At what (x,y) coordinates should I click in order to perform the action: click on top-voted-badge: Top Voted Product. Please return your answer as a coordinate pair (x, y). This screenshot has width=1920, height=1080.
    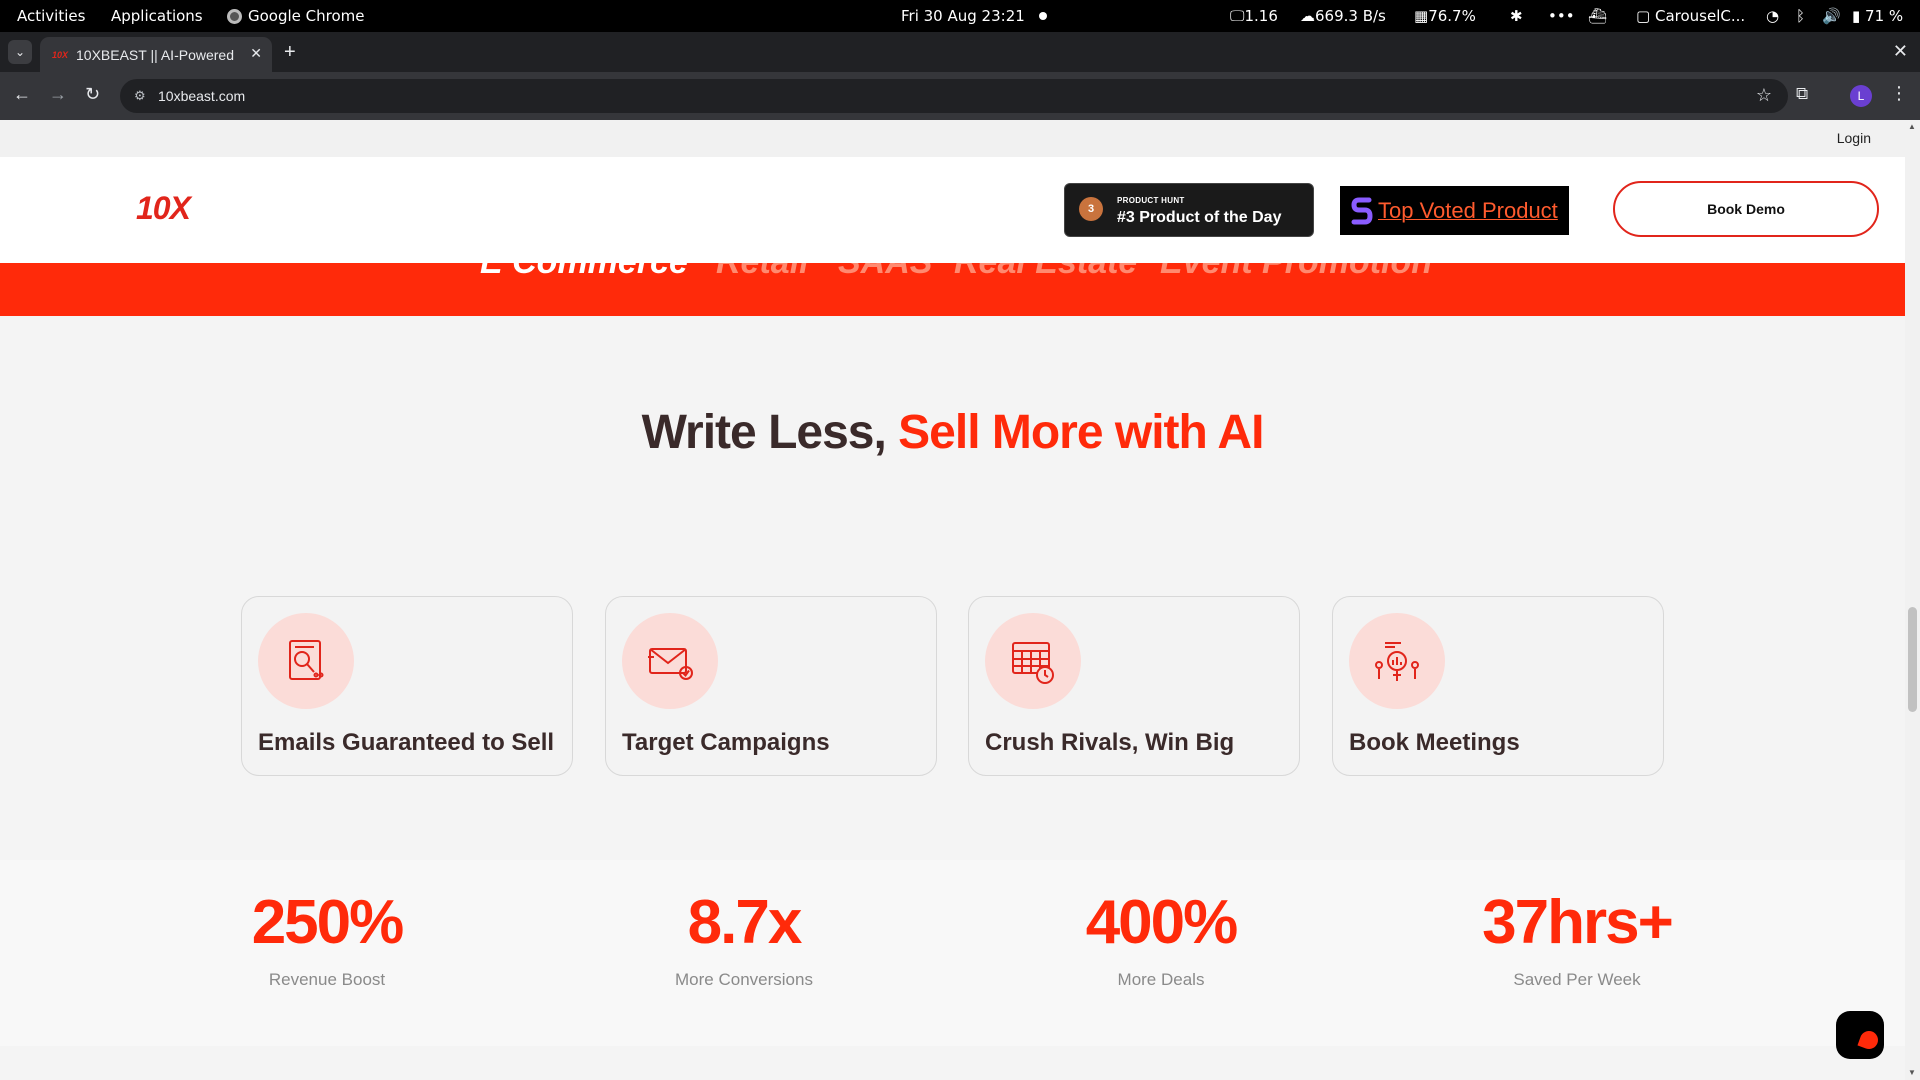
    Looking at the image, I should click on (1454, 210).